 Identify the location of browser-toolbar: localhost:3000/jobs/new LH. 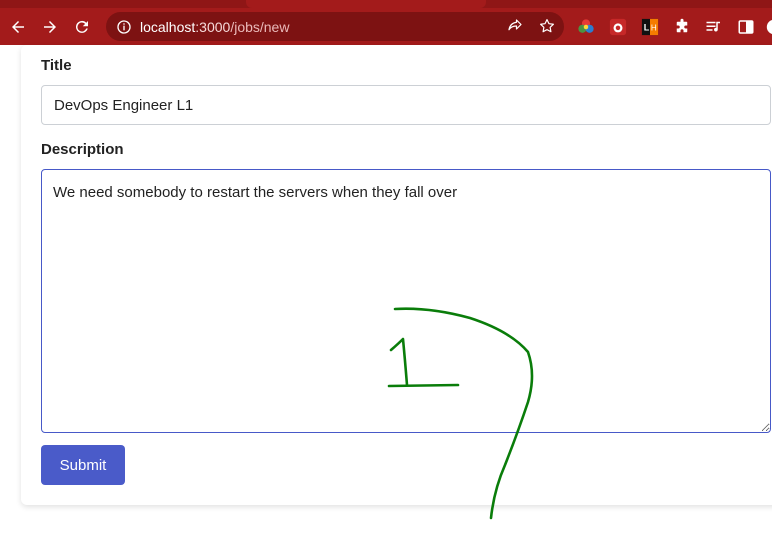
(386, 26).